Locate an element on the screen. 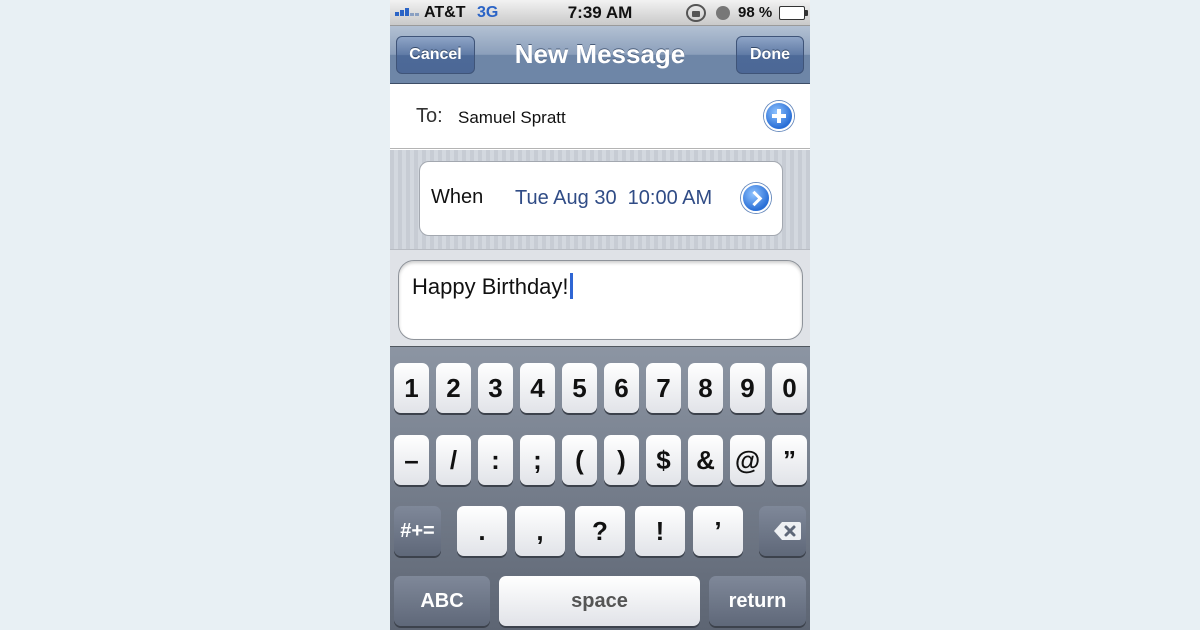  key-7: 7 is located at coordinates (663, 388).